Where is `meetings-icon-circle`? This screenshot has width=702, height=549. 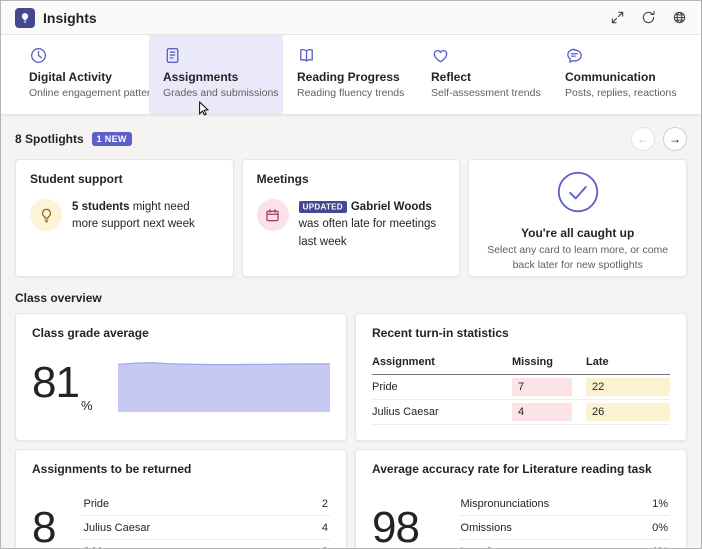 meetings-icon-circle is located at coordinates (272, 215).